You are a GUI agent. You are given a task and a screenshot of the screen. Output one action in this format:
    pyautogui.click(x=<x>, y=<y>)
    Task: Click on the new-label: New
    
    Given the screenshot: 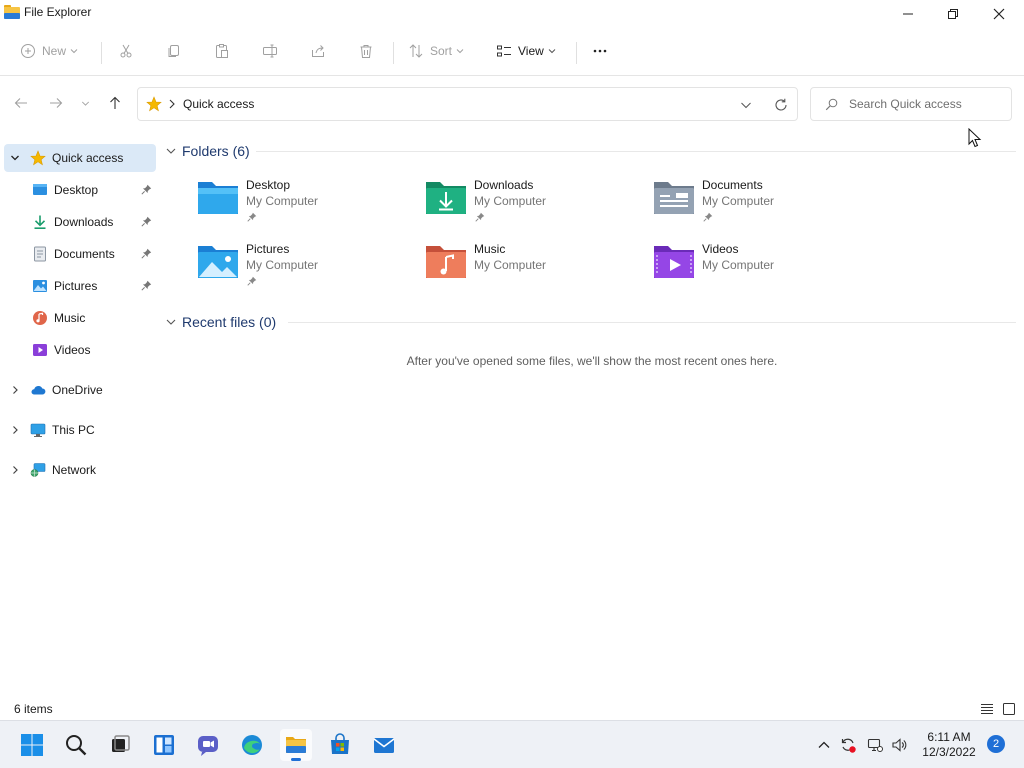 What is the action you would take?
    pyautogui.click(x=54, y=51)
    